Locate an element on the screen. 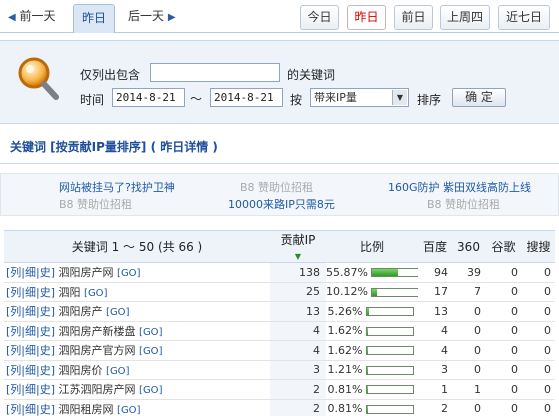 This screenshot has height=416, width=559. tab-last-seven-days: 近七日 is located at coordinates (524, 17).